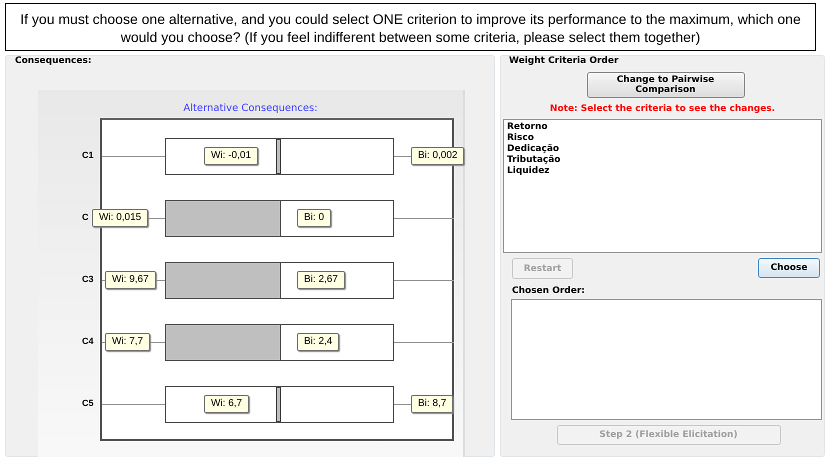 The height and width of the screenshot is (459, 825). Describe the element at coordinates (85, 217) in the screenshot. I see `axis-label: C` at that location.